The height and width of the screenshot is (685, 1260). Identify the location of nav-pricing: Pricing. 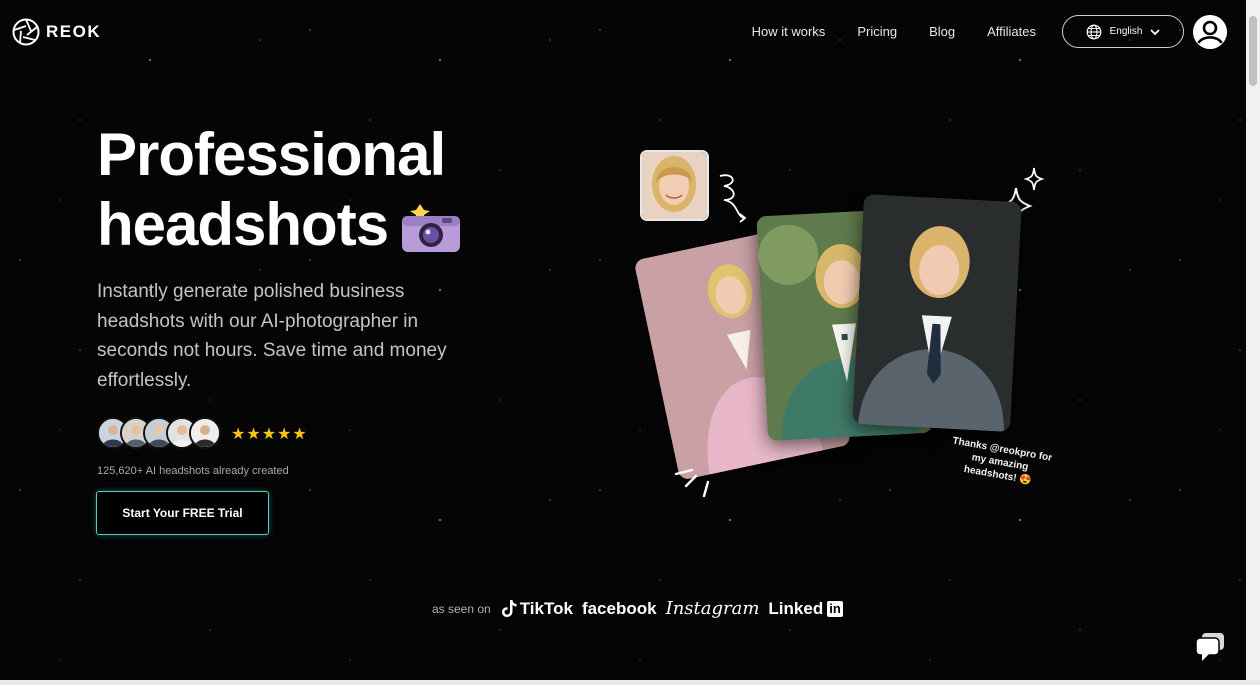
(877, 31).